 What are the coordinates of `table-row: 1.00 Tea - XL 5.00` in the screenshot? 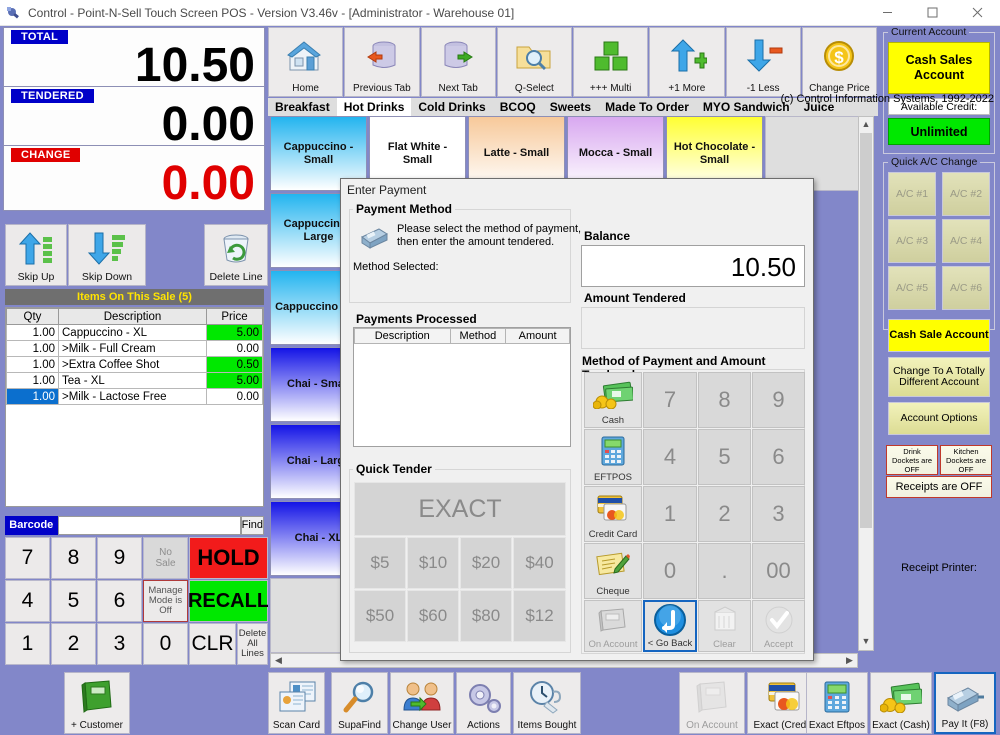 It's located at (134, 380).